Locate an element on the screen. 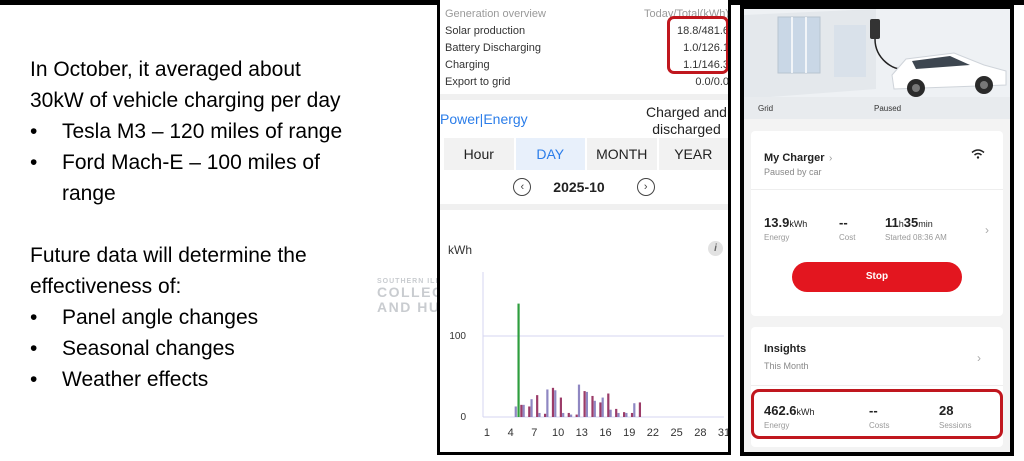 This screenshot has width=1024, height=461. stat-label: Cost is located at coordinates (847, 237).